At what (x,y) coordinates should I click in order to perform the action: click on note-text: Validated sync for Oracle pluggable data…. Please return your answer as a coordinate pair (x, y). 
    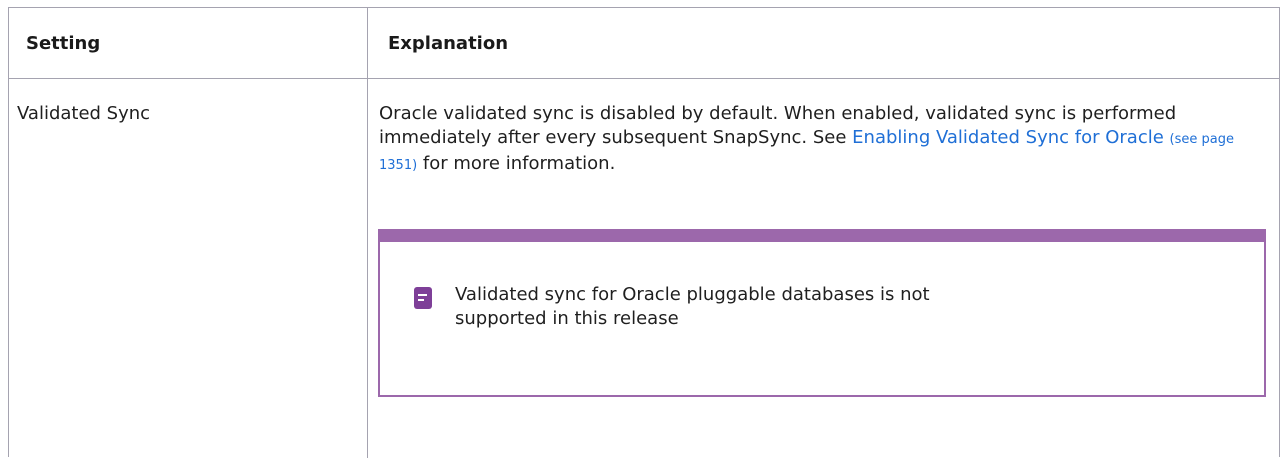
    Looking at the image, I should click on (692, 306).